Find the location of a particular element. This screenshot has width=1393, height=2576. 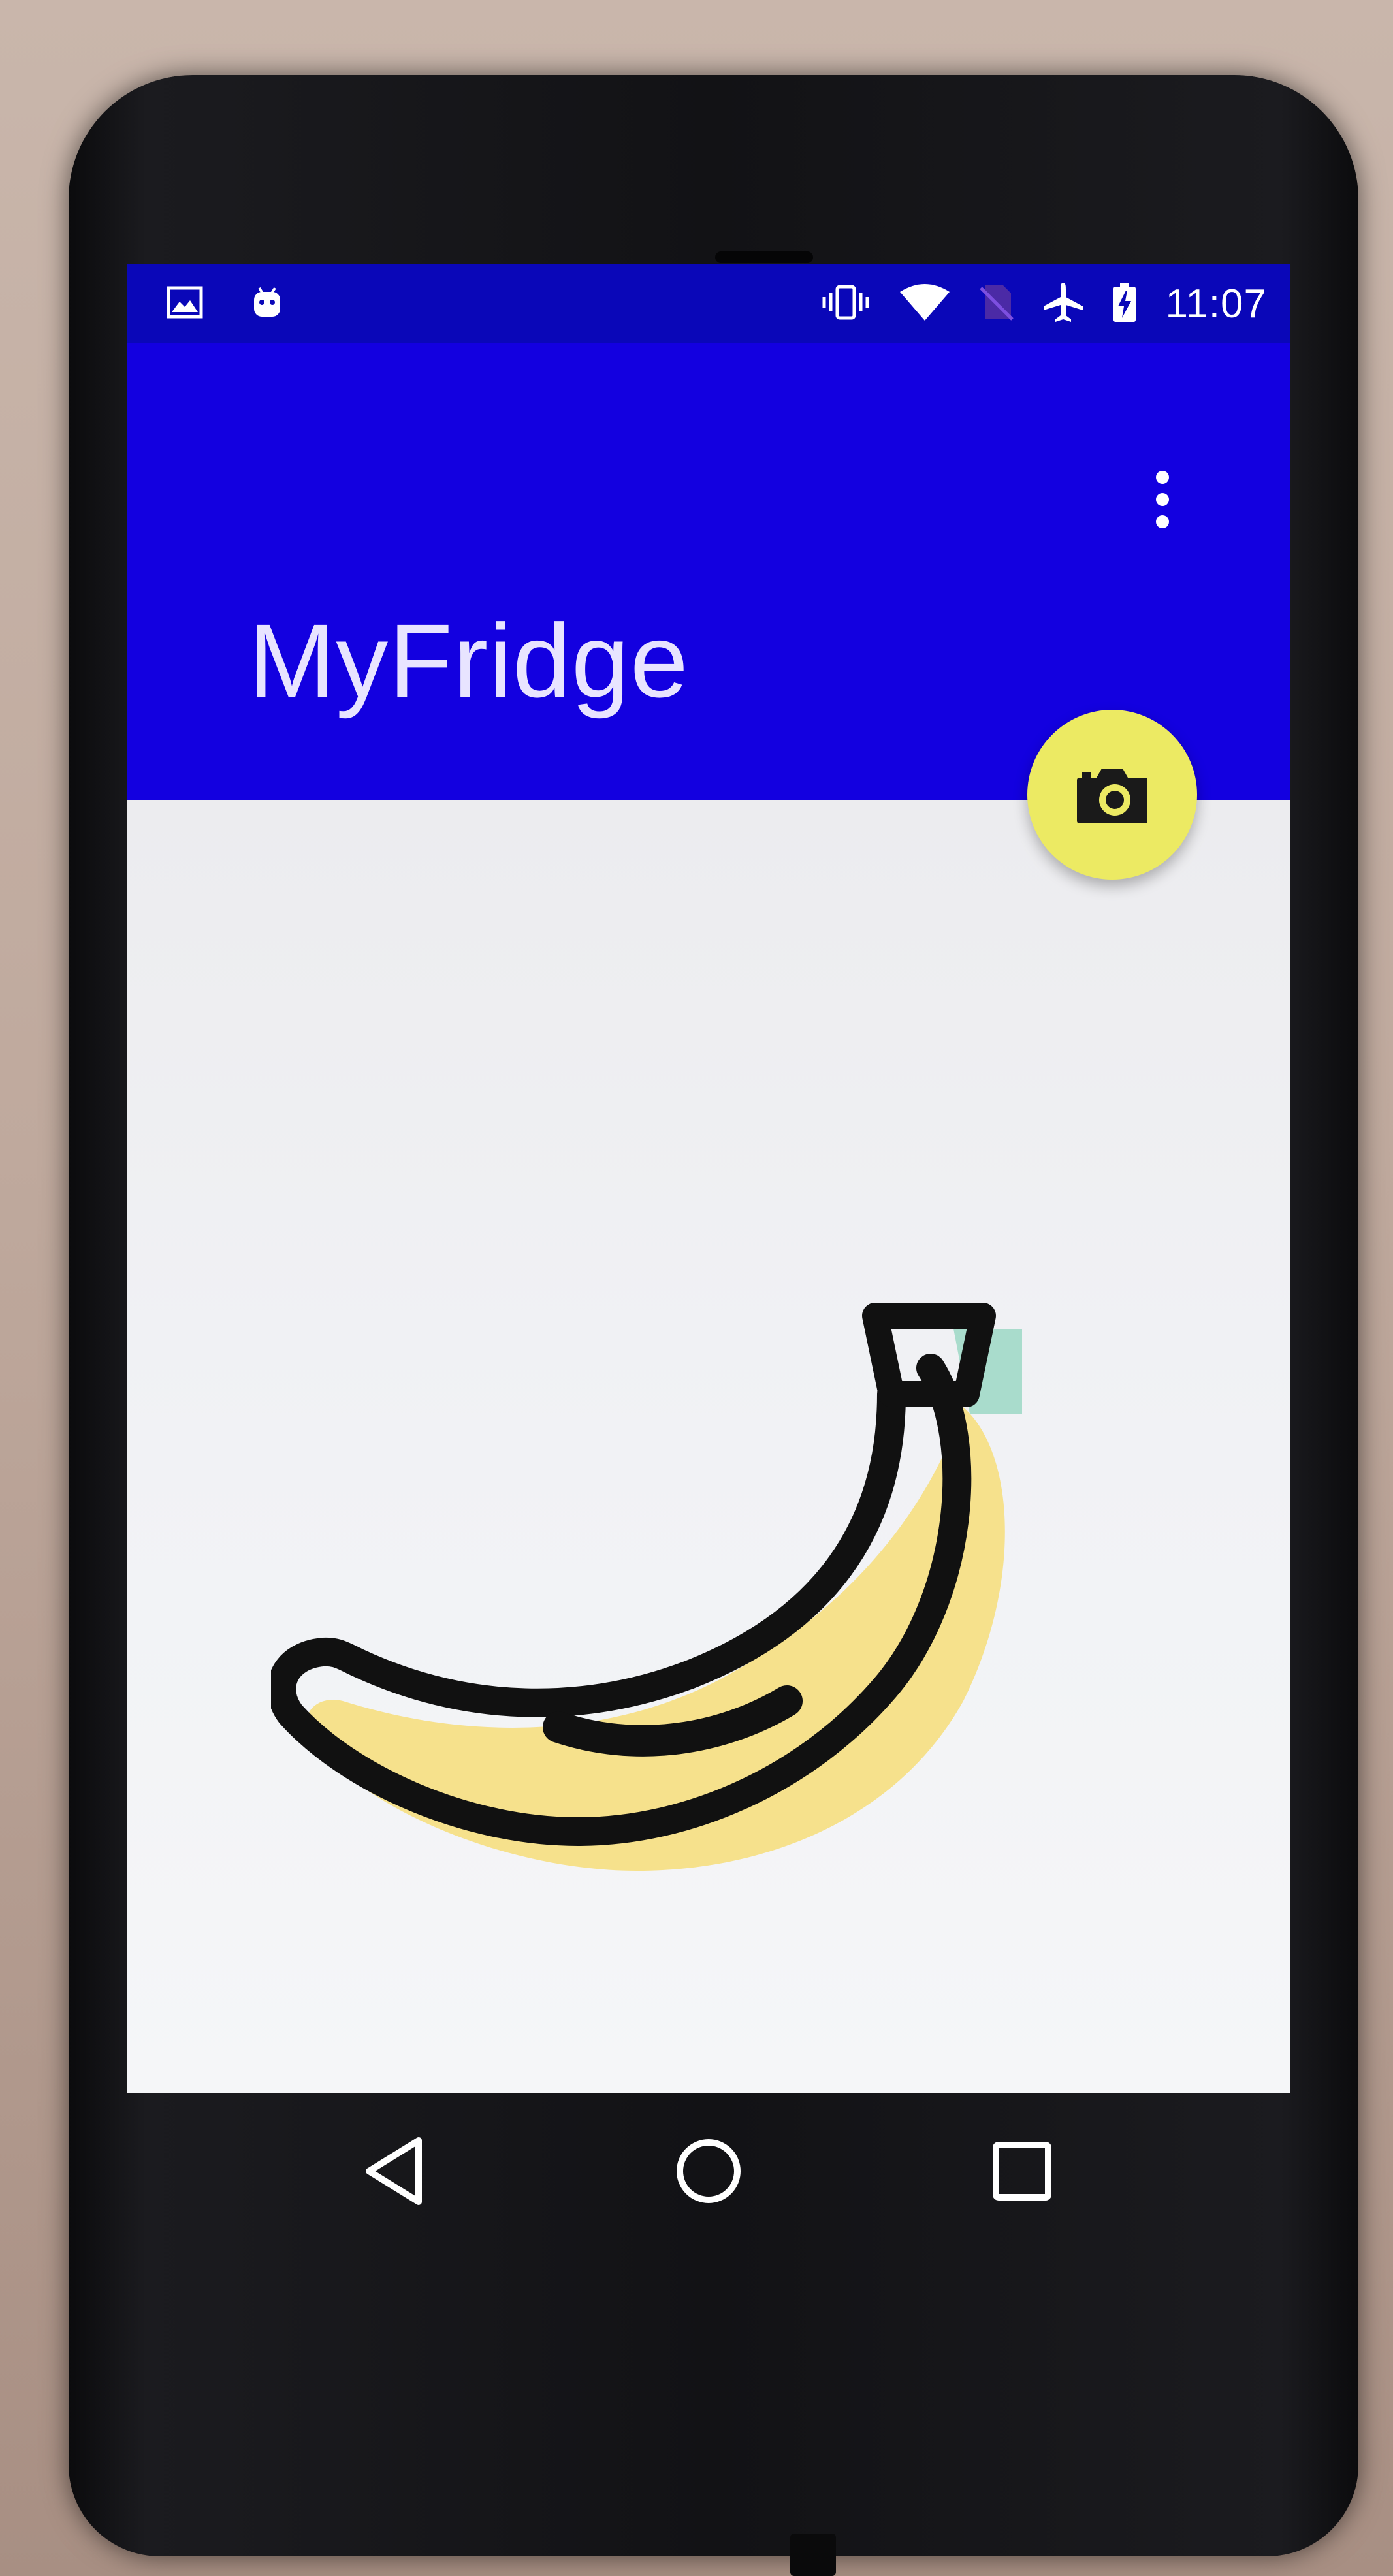

app-title: MyFridge is located at coordinates (468, 661).